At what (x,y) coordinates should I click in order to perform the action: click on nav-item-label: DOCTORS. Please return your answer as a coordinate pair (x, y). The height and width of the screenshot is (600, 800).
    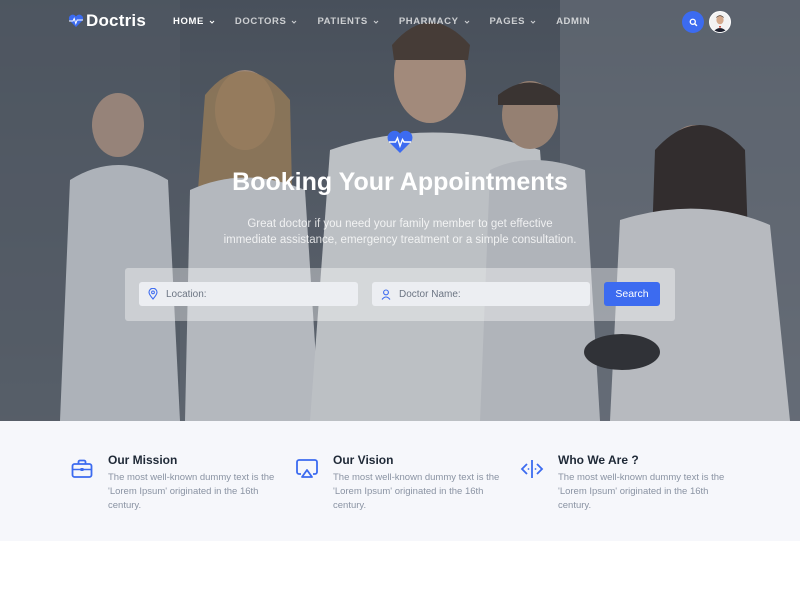
    Looking at the image, I should click on (260, 21).